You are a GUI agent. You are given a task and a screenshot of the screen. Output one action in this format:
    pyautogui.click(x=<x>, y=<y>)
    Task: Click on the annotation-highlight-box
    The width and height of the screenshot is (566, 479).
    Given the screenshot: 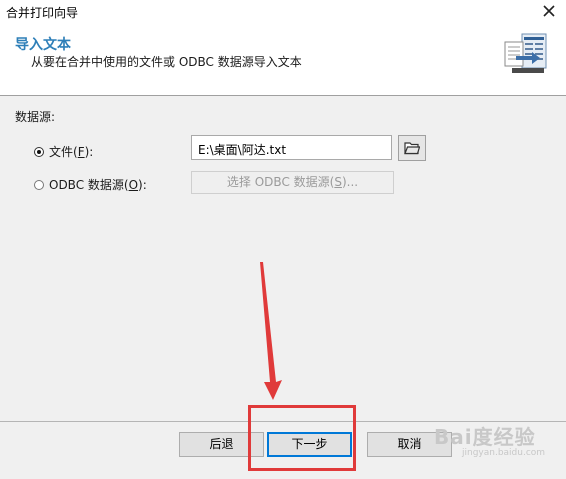 What is the action you would take?
    pyautogui.click(x=302, y=438)
    